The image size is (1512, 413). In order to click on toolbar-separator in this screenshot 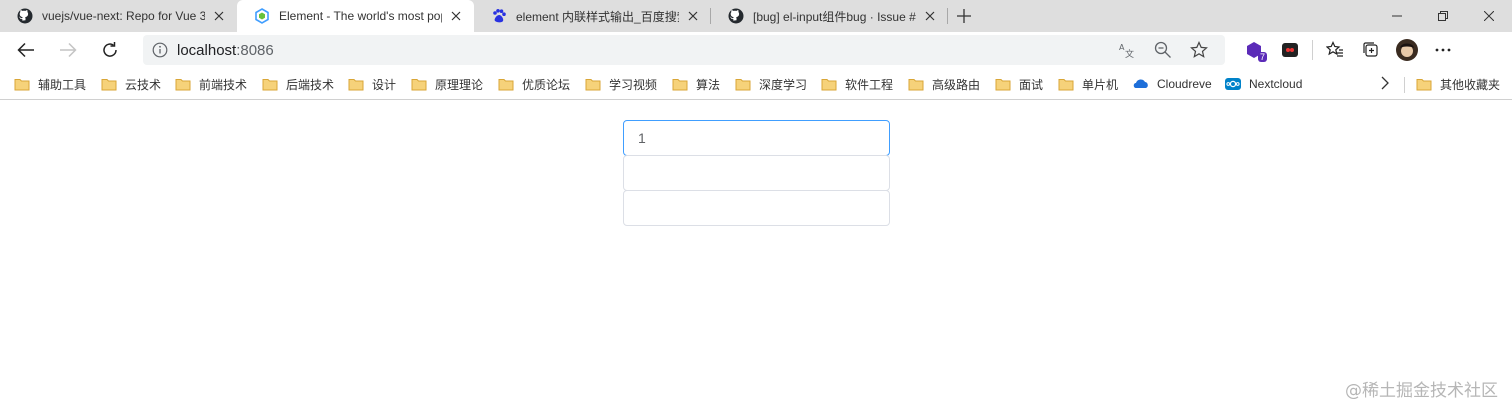, I will do `click(1312, 50)`.